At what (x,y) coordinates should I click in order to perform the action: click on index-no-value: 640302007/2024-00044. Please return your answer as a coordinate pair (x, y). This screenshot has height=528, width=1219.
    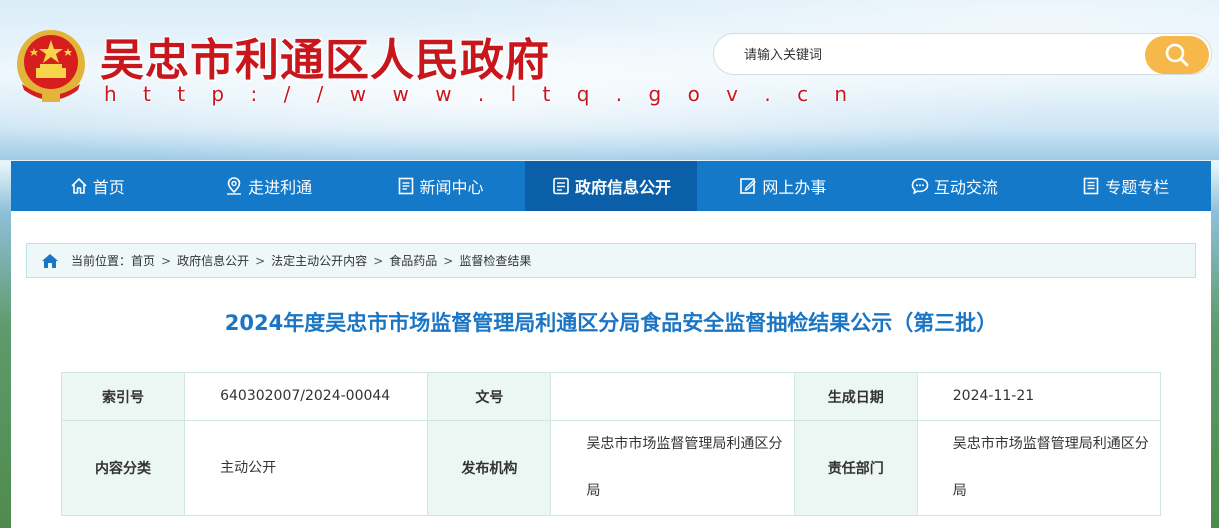
    Looking at the image, I should click on (306, 396).